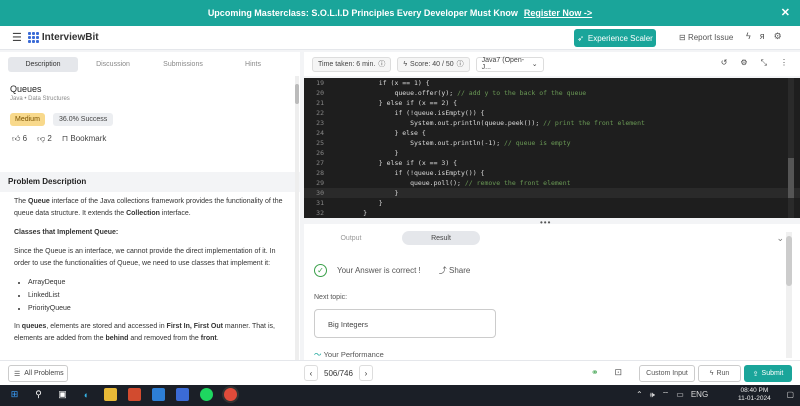 This screenshot has width=800, height=406. I want to click on code-text: System.out.println(queue.peek());, so click(437, 123).